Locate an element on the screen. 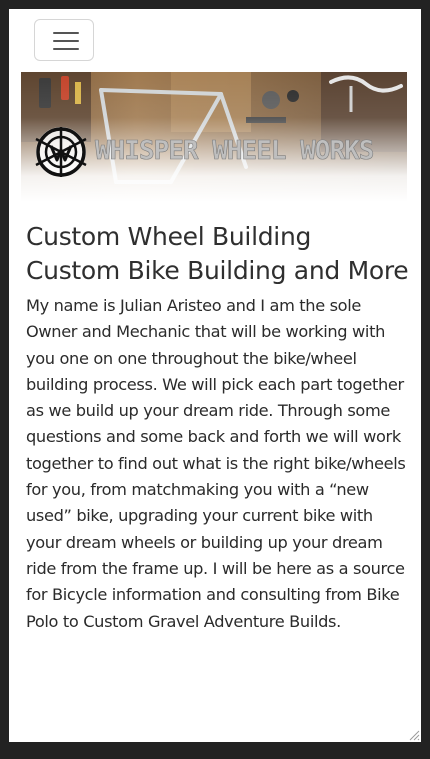  brand-name: WHISPER WHEEL WORKS is located at coordinates (235, 151).